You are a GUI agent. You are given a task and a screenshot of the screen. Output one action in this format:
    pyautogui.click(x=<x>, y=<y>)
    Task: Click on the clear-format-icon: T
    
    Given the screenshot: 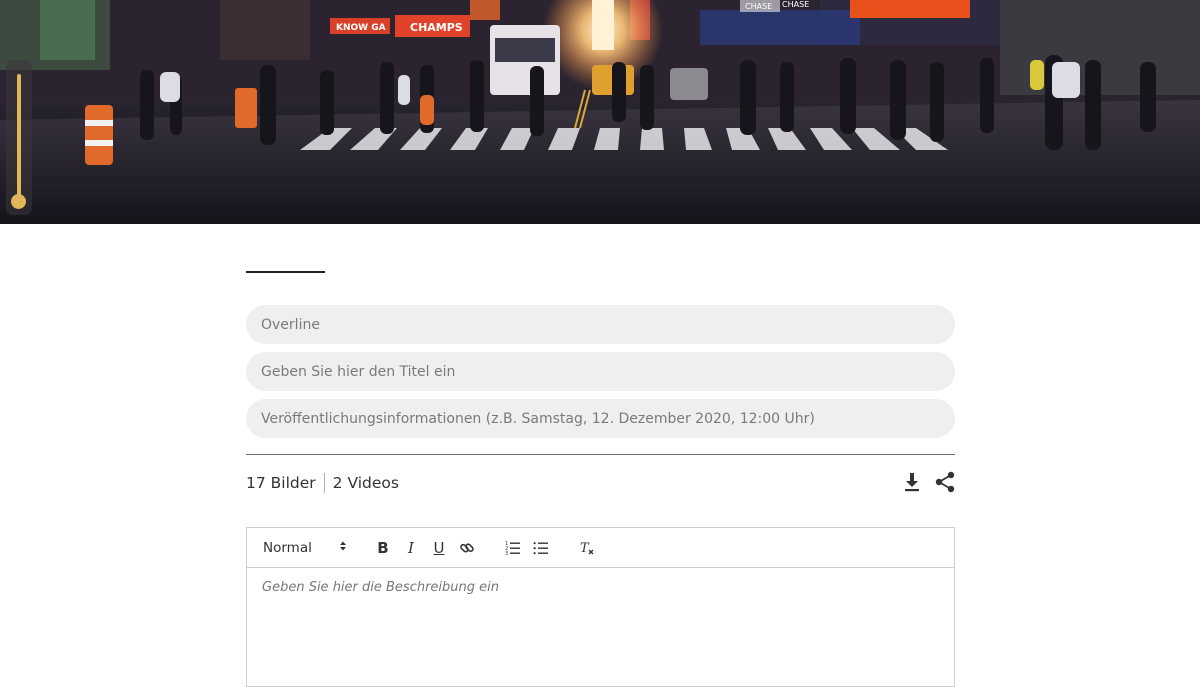 What is the action you would take?
    pyautogui.click(x=587, y=548)
    